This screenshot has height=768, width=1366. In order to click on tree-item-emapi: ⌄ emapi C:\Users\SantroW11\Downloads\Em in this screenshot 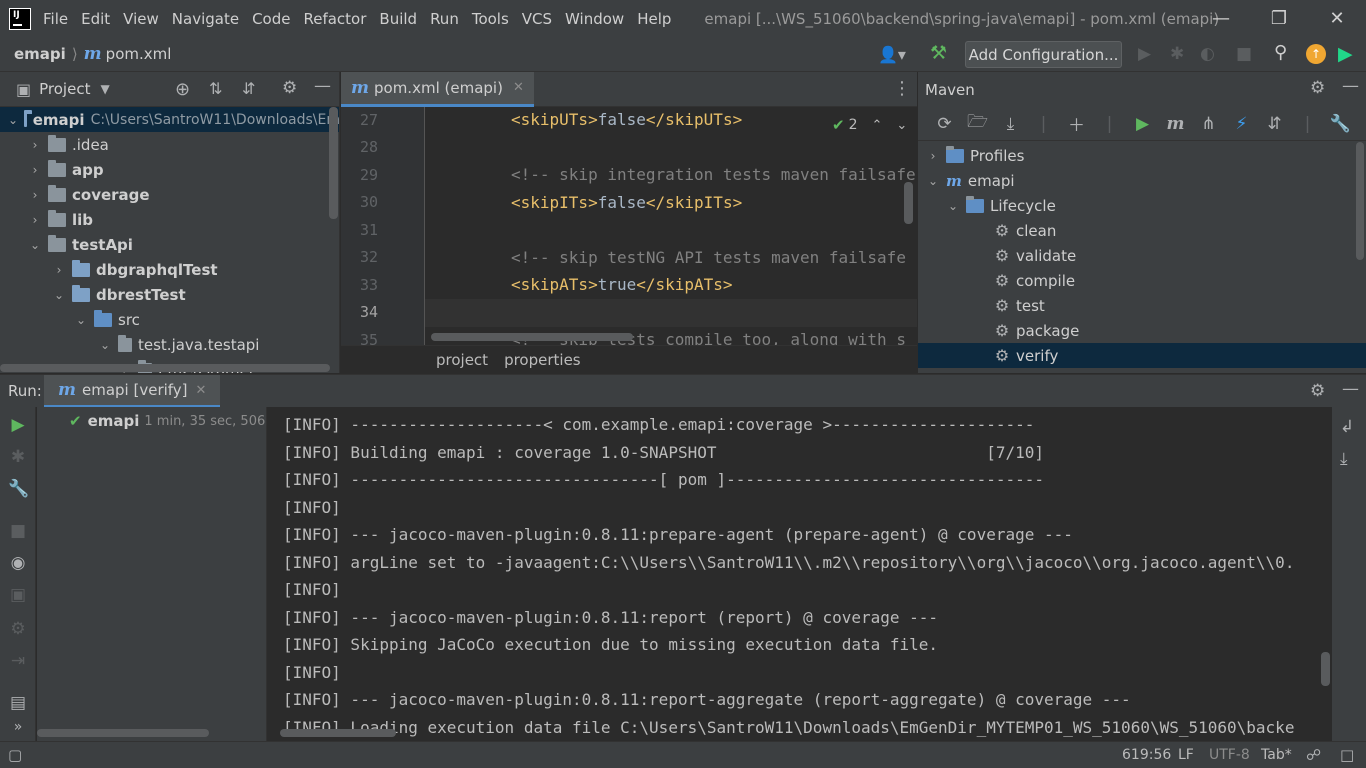, I will do `click(169, 119)`.